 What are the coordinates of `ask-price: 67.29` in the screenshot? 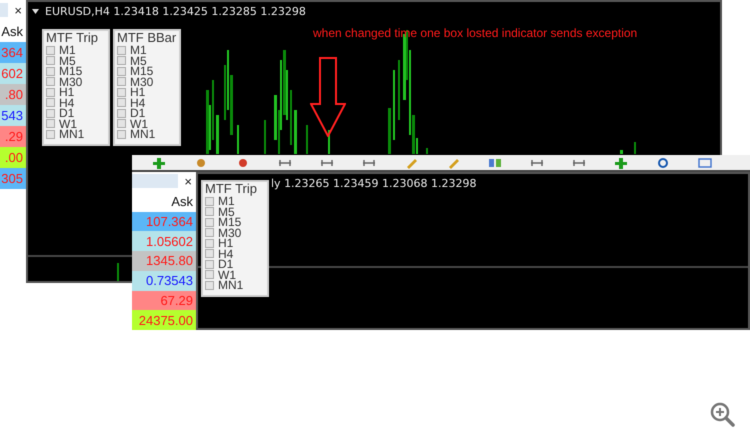 It's located at (164, 300).